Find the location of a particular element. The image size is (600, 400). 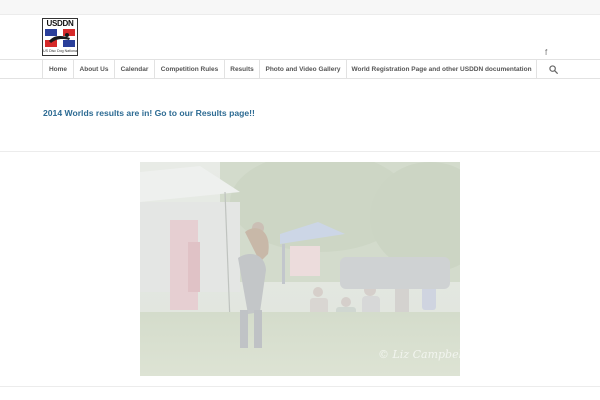

logo-tagline: US Disc Dog Nationals is located at coordinates (60, 51).